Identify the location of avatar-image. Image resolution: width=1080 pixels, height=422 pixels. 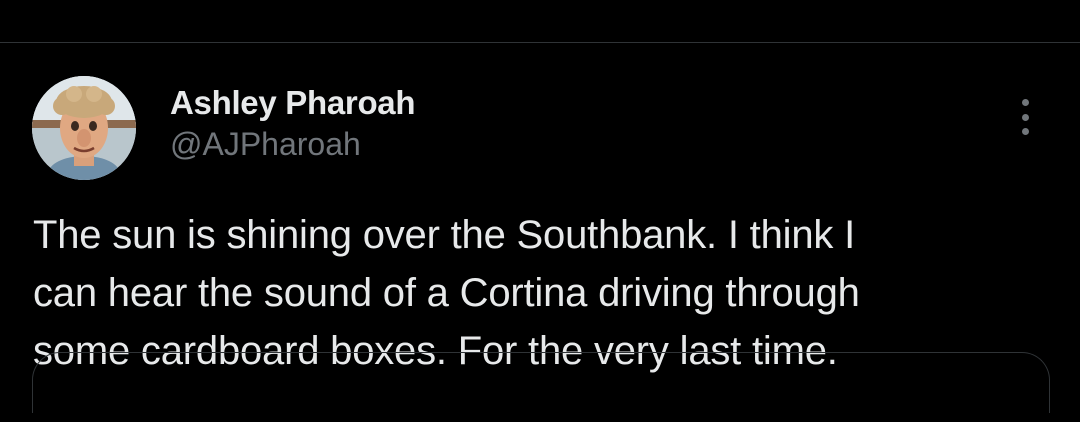
(84, 128).